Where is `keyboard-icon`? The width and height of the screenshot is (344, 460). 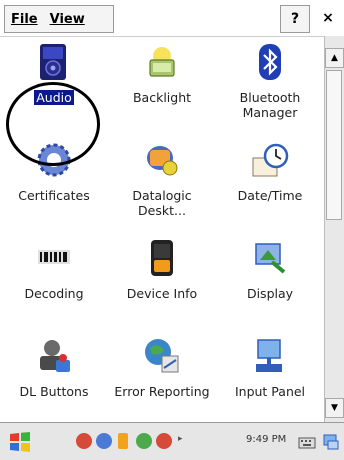 keyboard-icon is located at coordinates (307, 442).